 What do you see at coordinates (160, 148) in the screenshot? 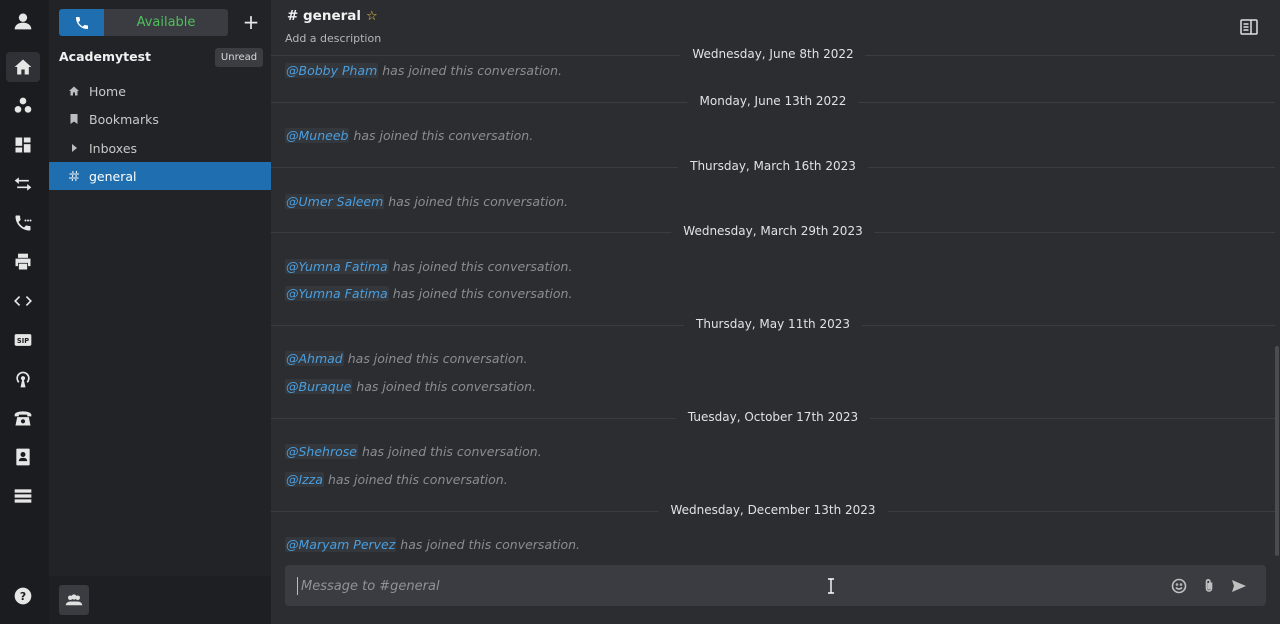
I see `sidebar-item-inboxes: Inboxes` at bounding box center [160, 148].